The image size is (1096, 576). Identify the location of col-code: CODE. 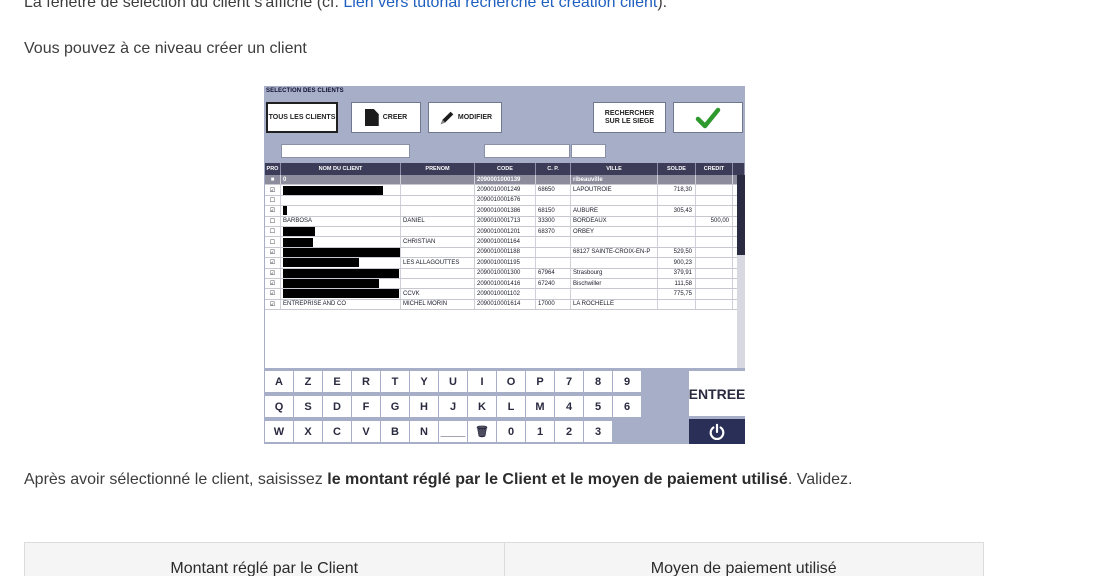
(505, 169).